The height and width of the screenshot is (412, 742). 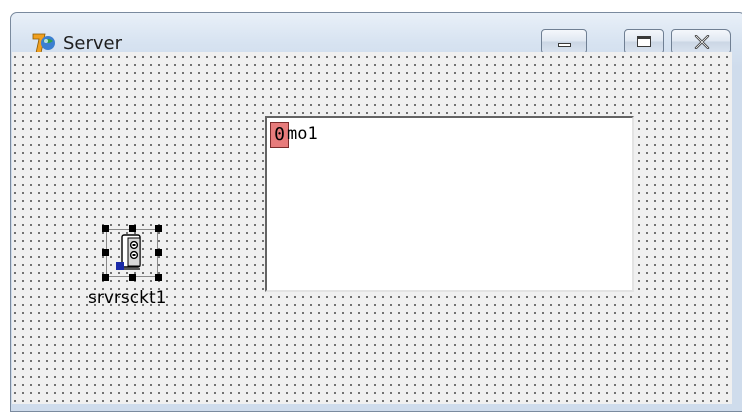 What do you see at coordinates (127, 298) in the screenshot?
I see `component-name-label: srvrsckt1` at bounding box center [127, 298].